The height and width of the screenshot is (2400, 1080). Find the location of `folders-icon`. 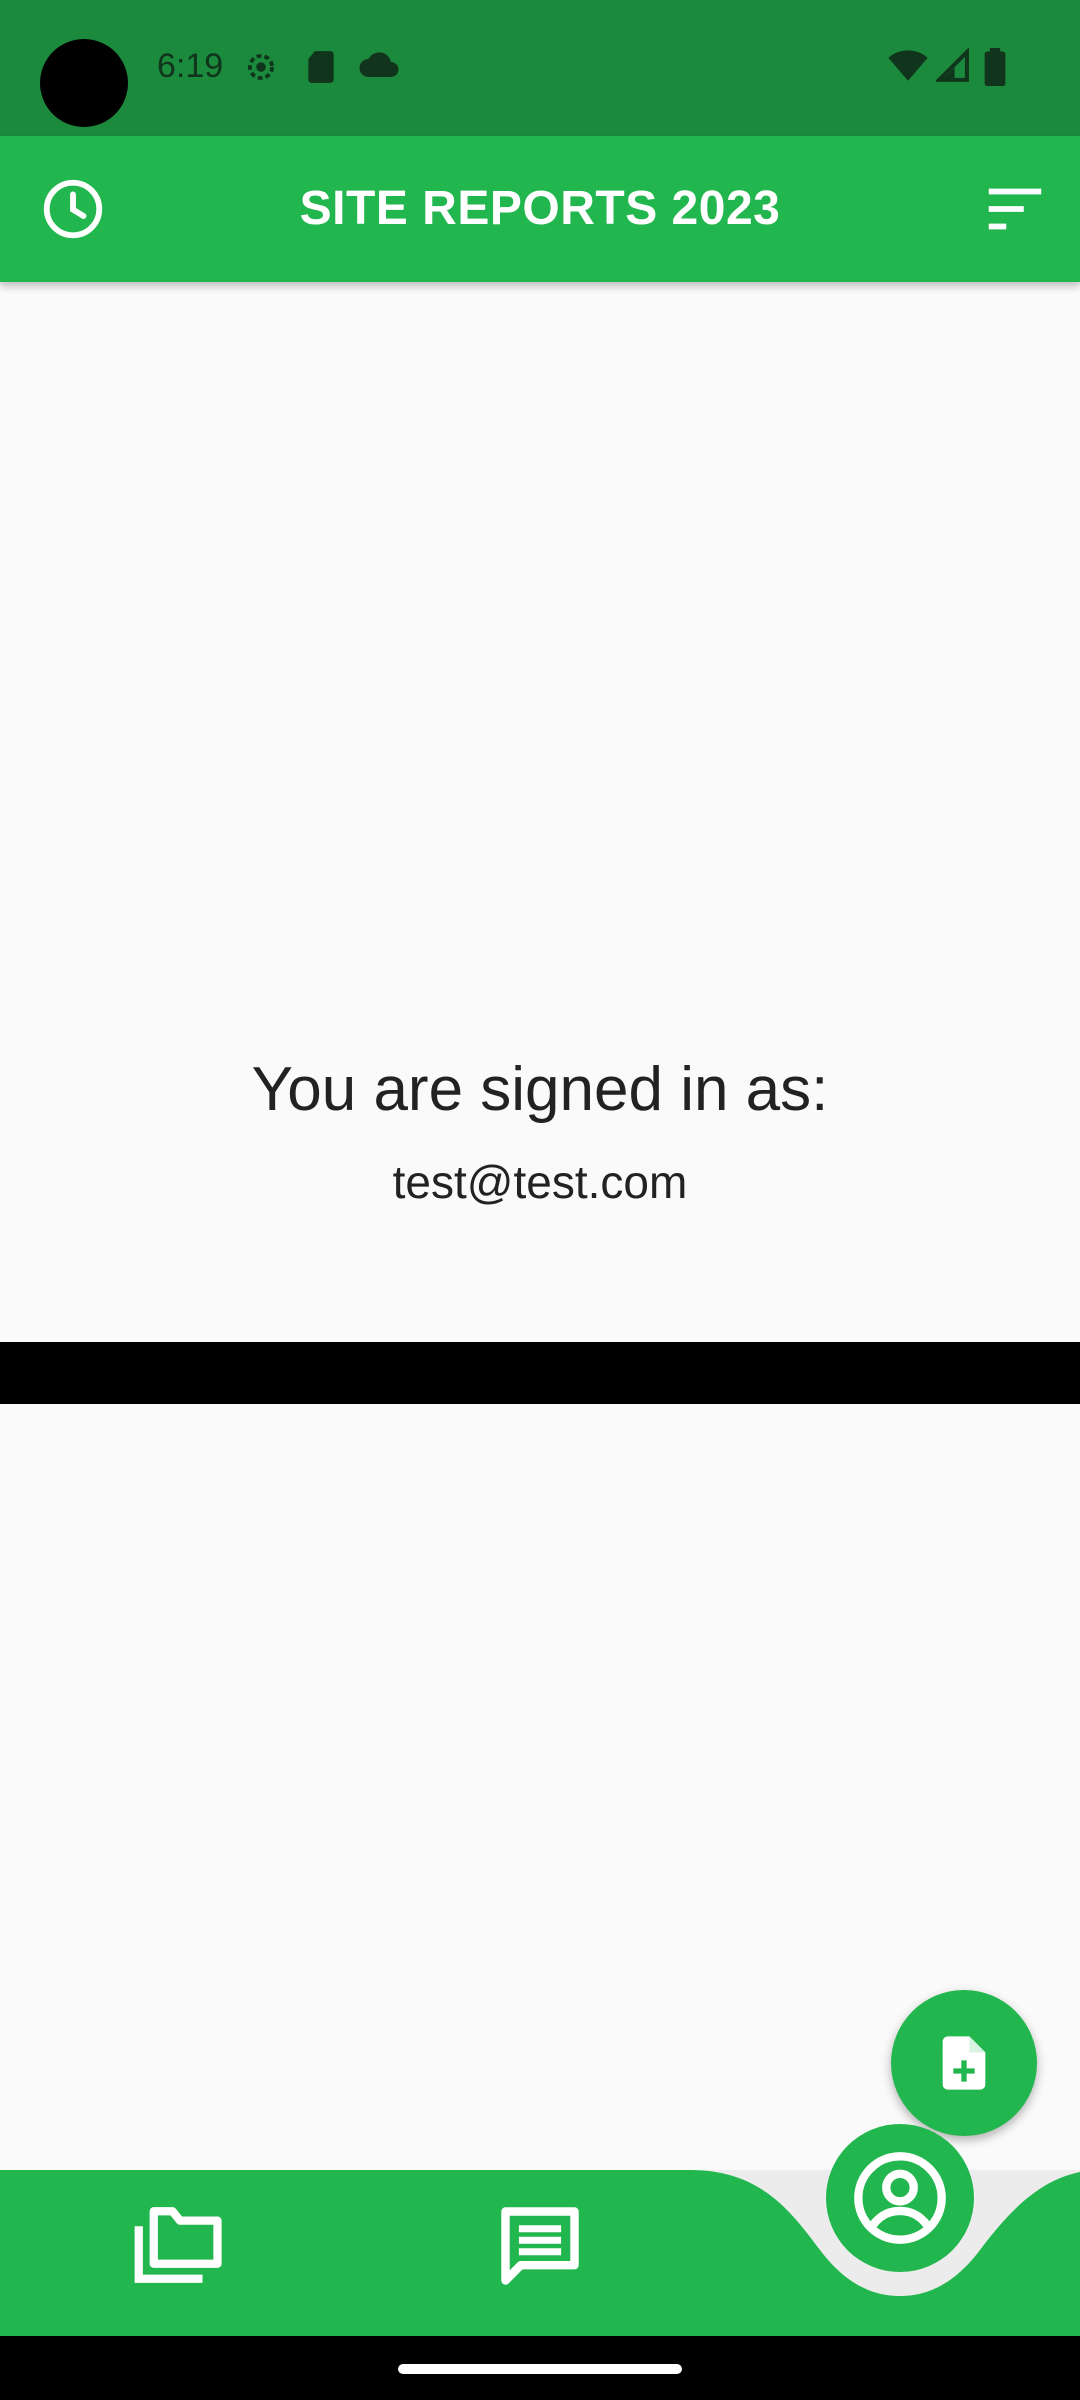

folders-icon is located at coordinates (180, 2250).